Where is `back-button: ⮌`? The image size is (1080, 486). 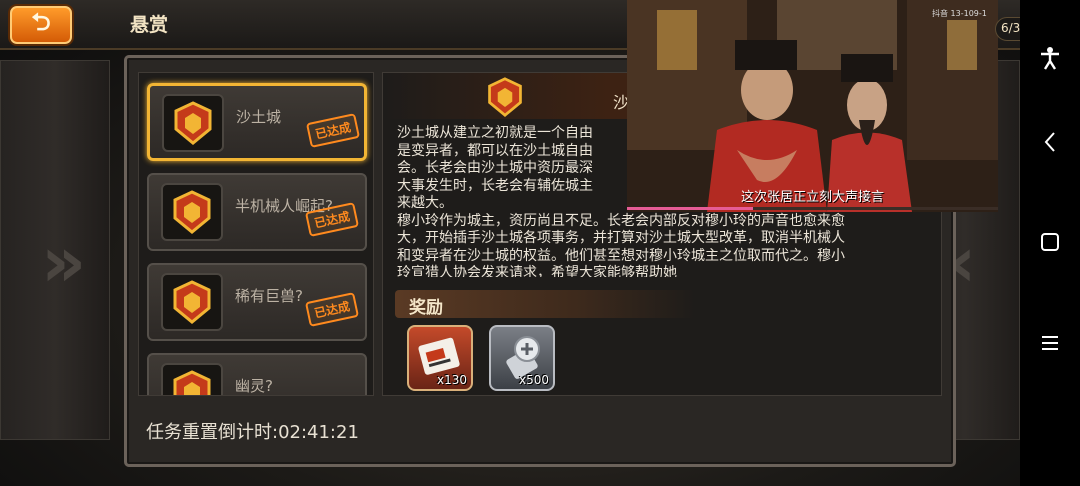
back-button: ⮌ is located at coordinates (41, 25).